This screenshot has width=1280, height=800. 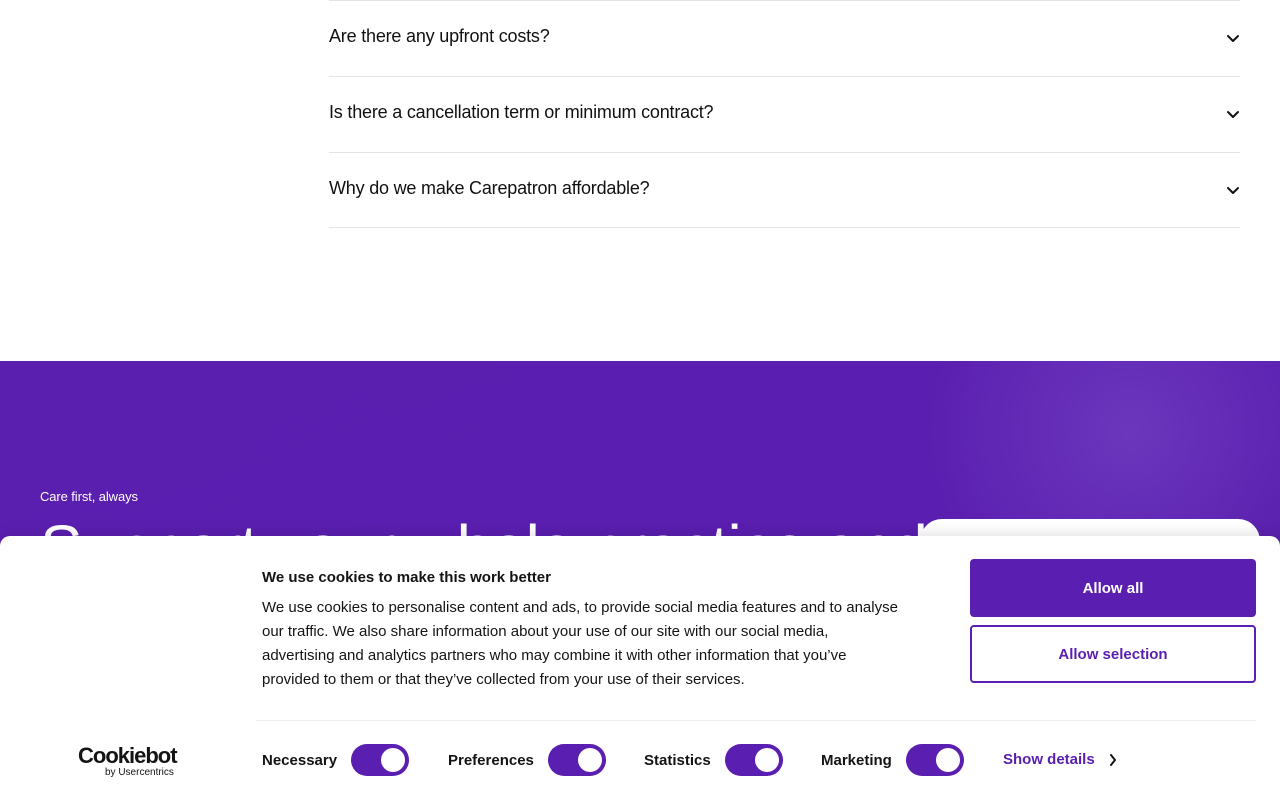 I want to click on faq-question: Are there any upfront costs?, so click(x=439, y=36).